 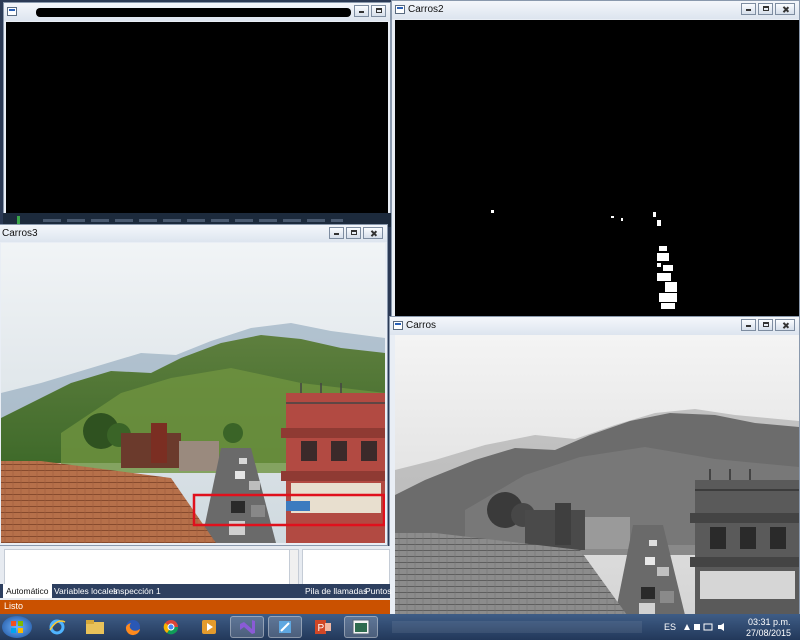 I want to click on chrome-icon, so click(x=171, y=627).